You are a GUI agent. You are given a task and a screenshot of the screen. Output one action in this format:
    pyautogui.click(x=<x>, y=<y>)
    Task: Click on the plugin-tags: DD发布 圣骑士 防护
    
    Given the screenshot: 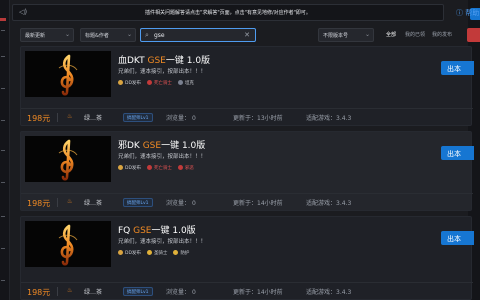 What is the action you would take?
    pyautogui.click(x=156, y=254)
    